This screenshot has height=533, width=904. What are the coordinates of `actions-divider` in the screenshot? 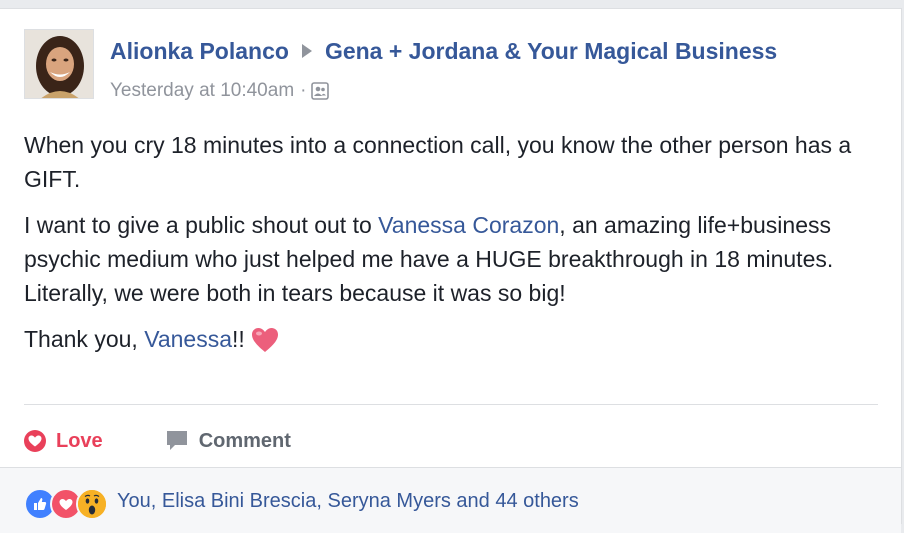 It's located at (451, 404).